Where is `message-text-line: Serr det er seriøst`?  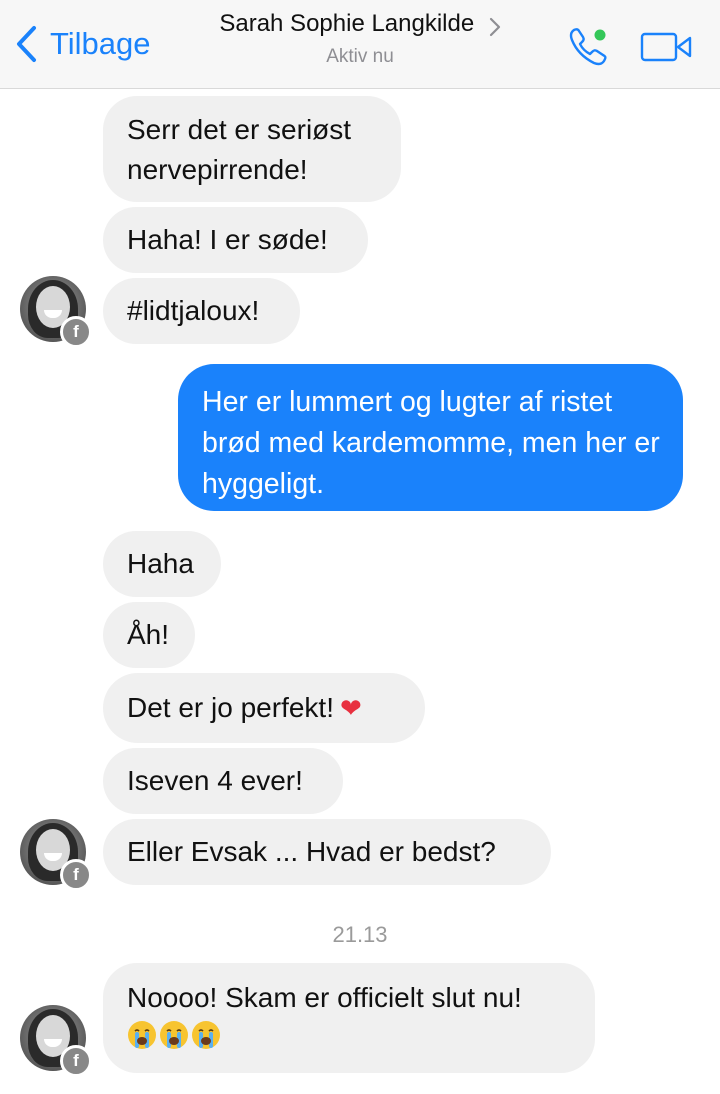 message-text-line: Serr det er seriøst is located at coordinates (239, 129).